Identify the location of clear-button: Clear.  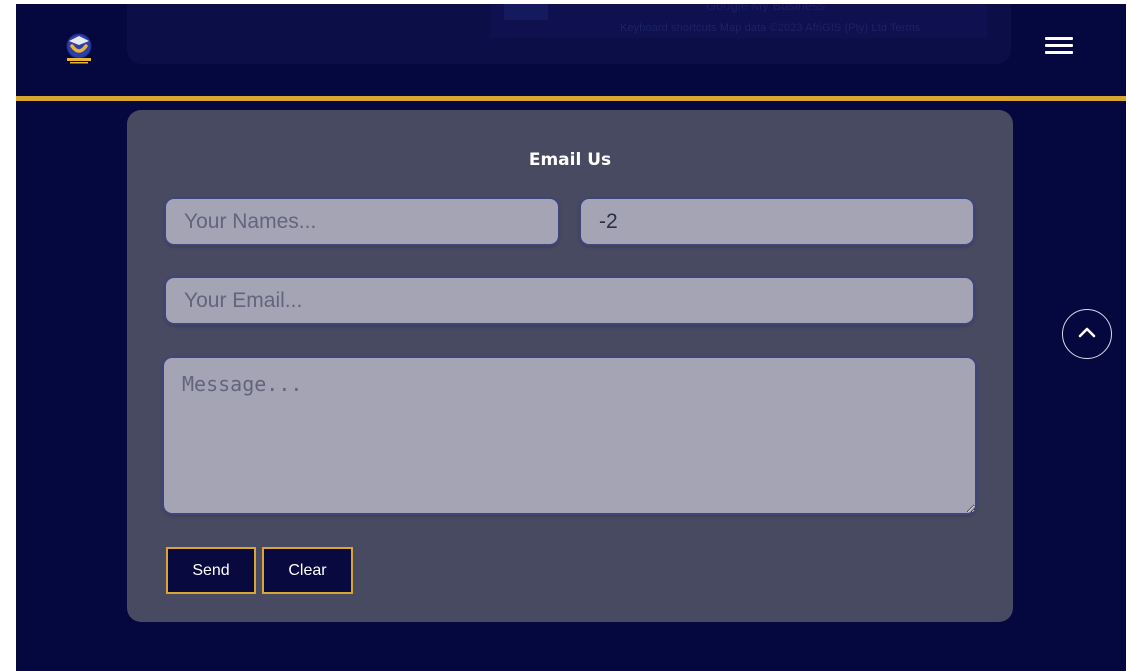
(307, 570).